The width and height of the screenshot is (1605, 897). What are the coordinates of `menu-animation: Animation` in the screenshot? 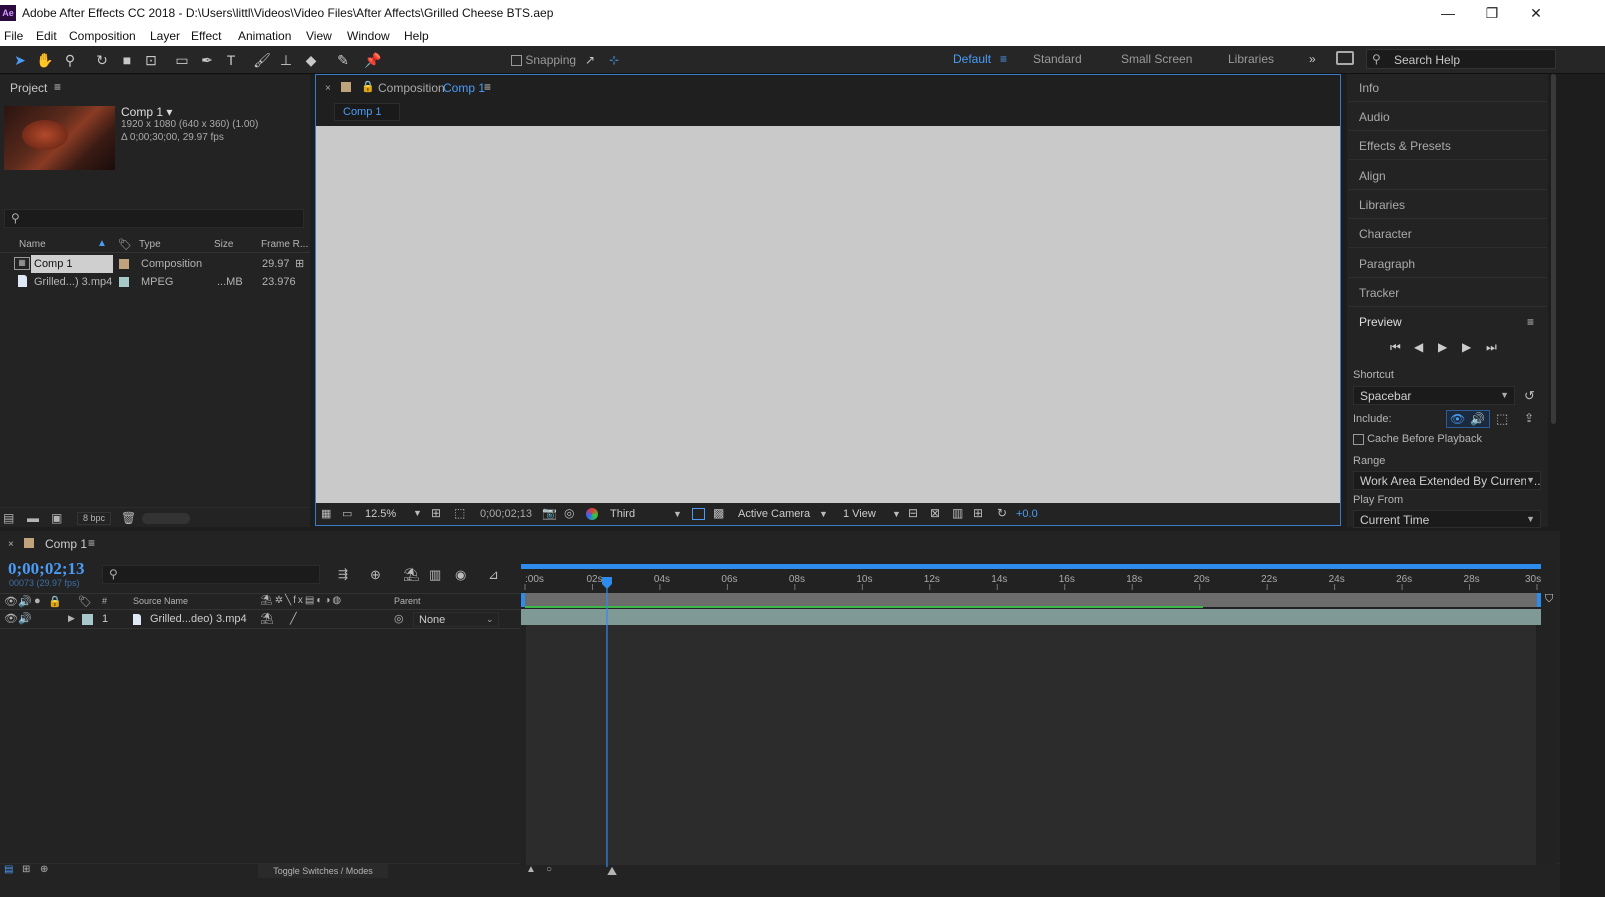 It's located at (264, 36).